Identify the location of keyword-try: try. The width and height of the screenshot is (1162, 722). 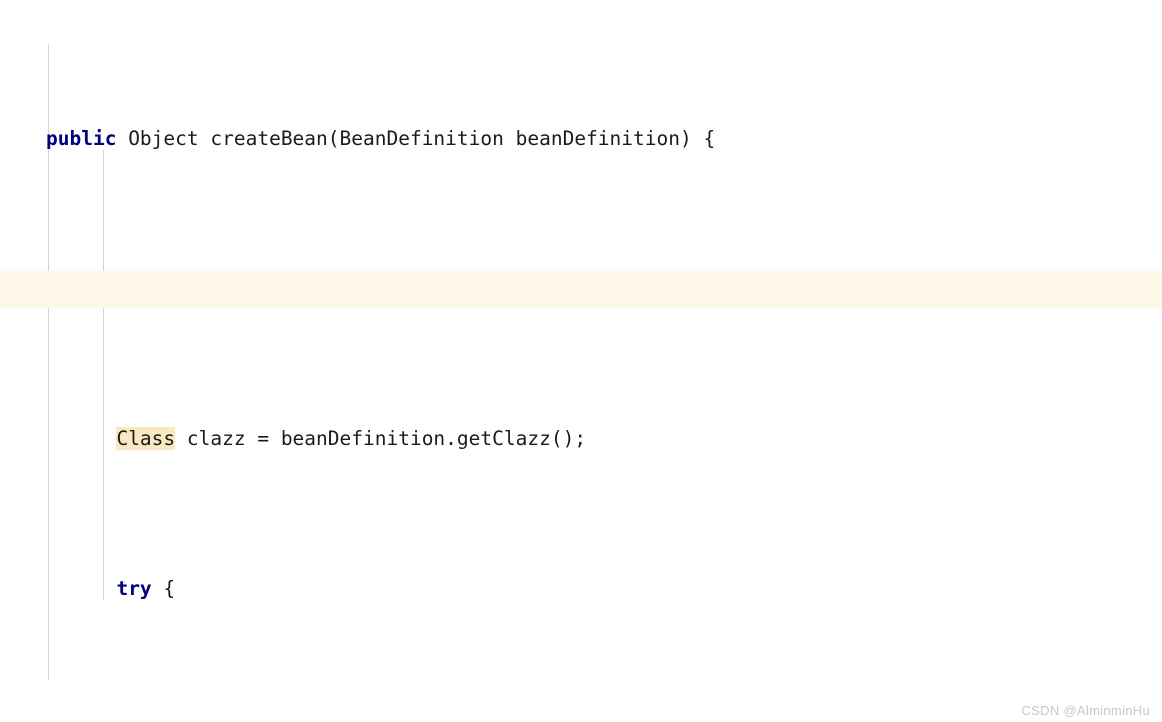
(134, 588).